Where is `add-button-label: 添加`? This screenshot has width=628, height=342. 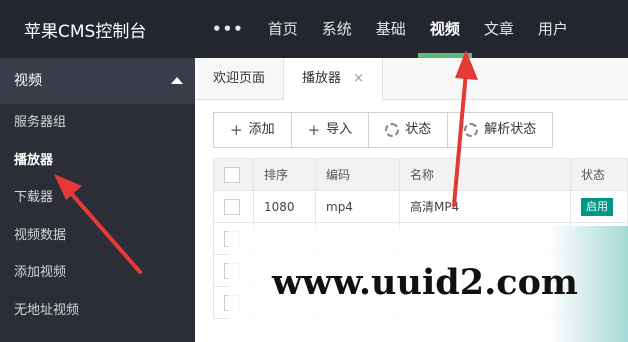 add-button-label: 添加 is located at coordinates (261, 129).